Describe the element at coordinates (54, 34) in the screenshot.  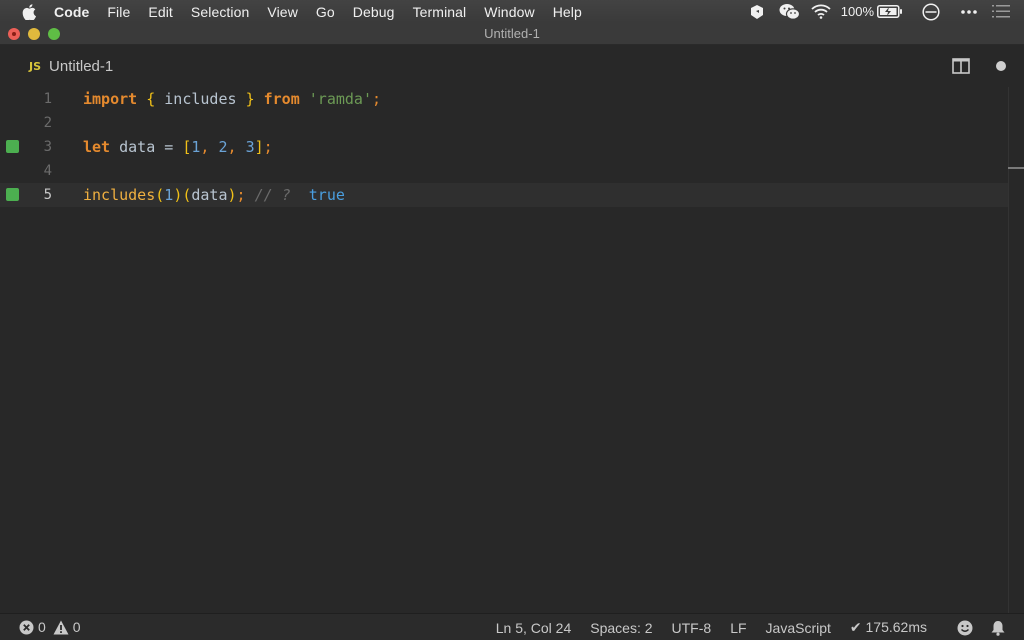
I see `maximize-window-button` at that location.